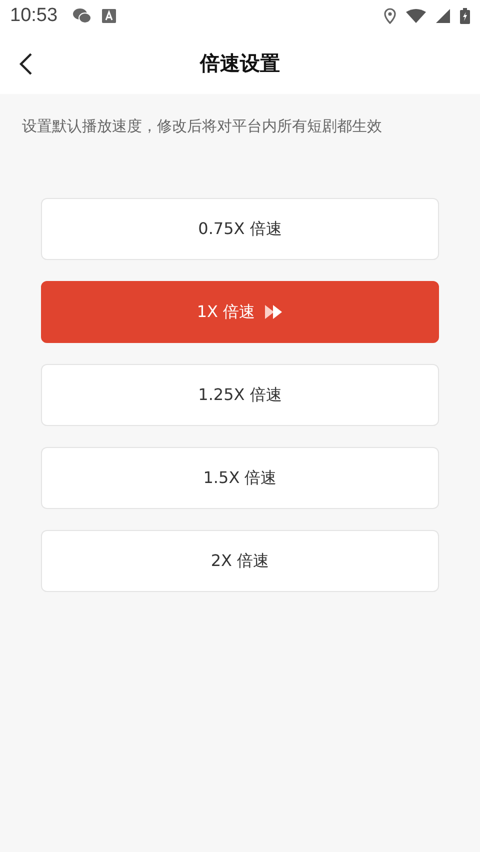 The image size is (480, 852). What do you see at coordinates (274, 312) in the screenshot?
I see `fast-forward-icon` at bounding box center [274, 312].